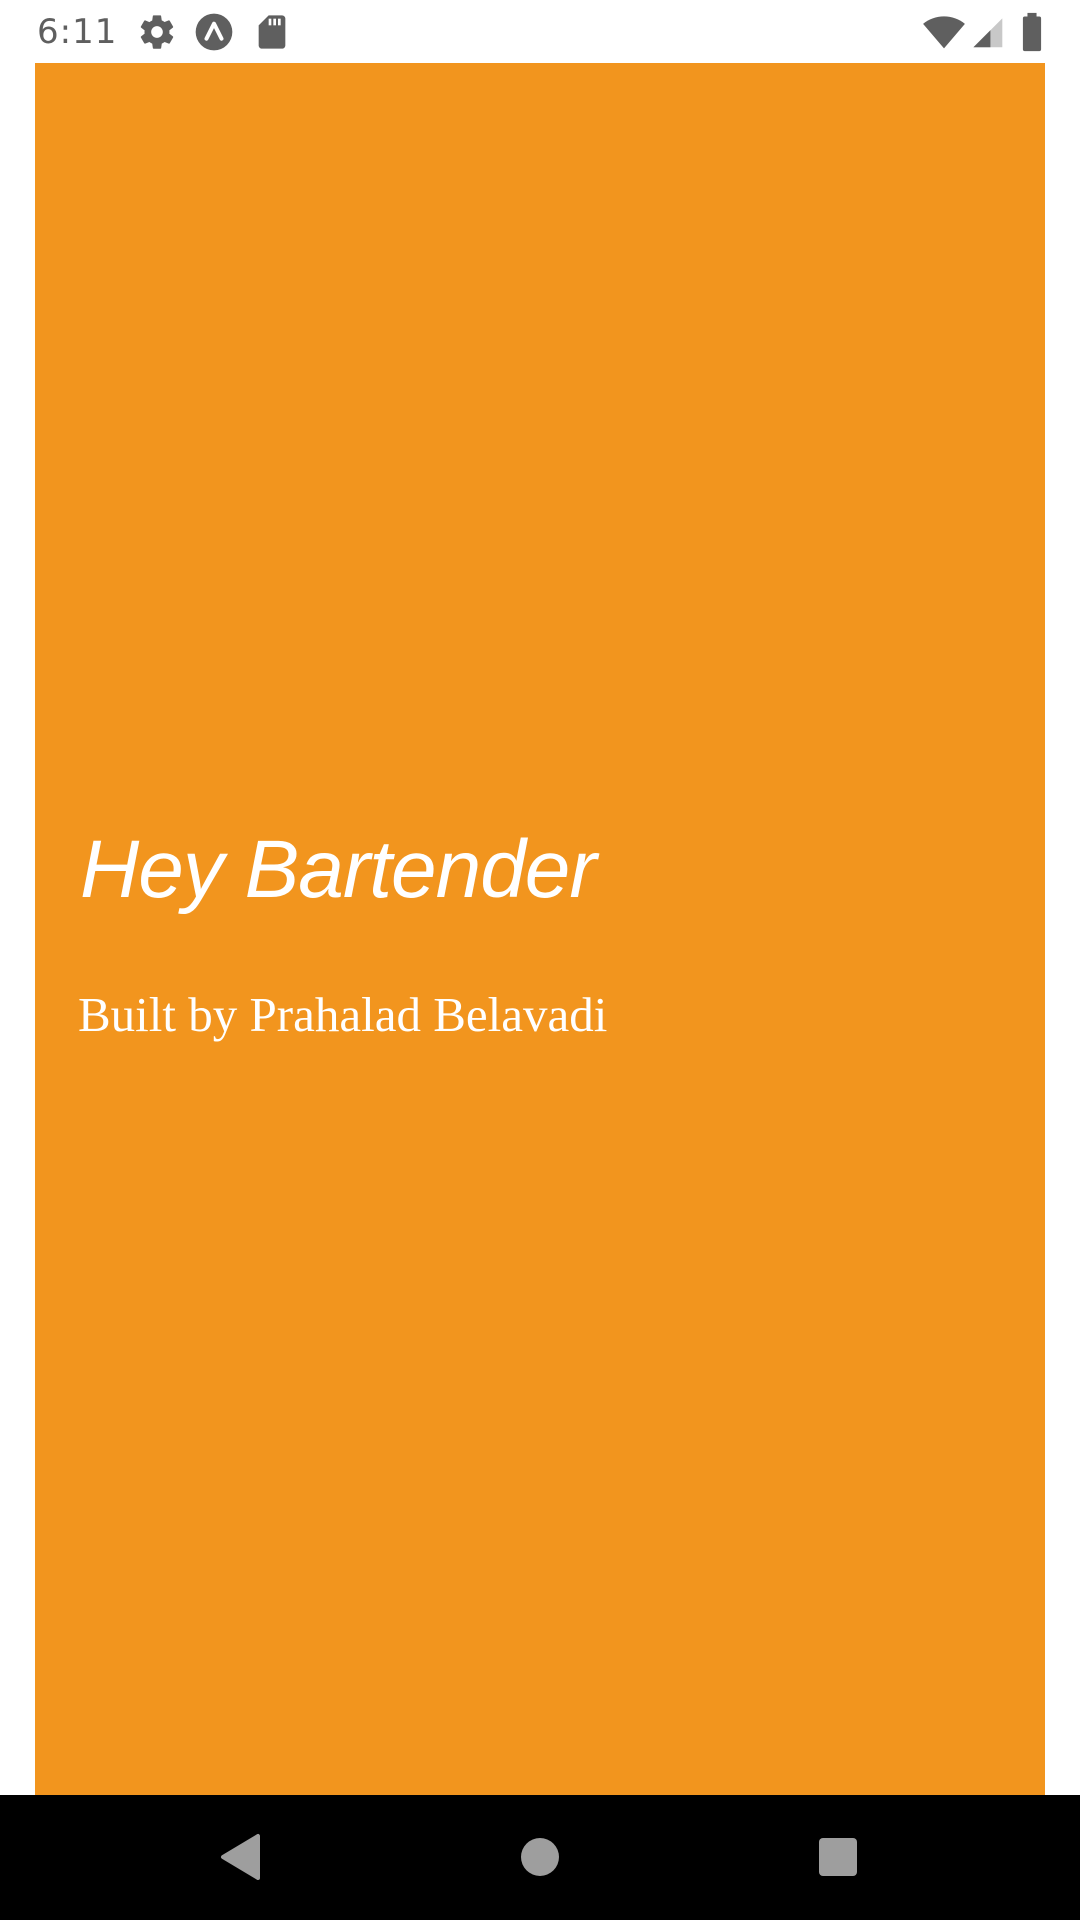 The height and width of the screenshot is (1920, 1080). Describe the element at coordinates (157, 32) in the screenshot. I see `settings-gear-icon` at that location.